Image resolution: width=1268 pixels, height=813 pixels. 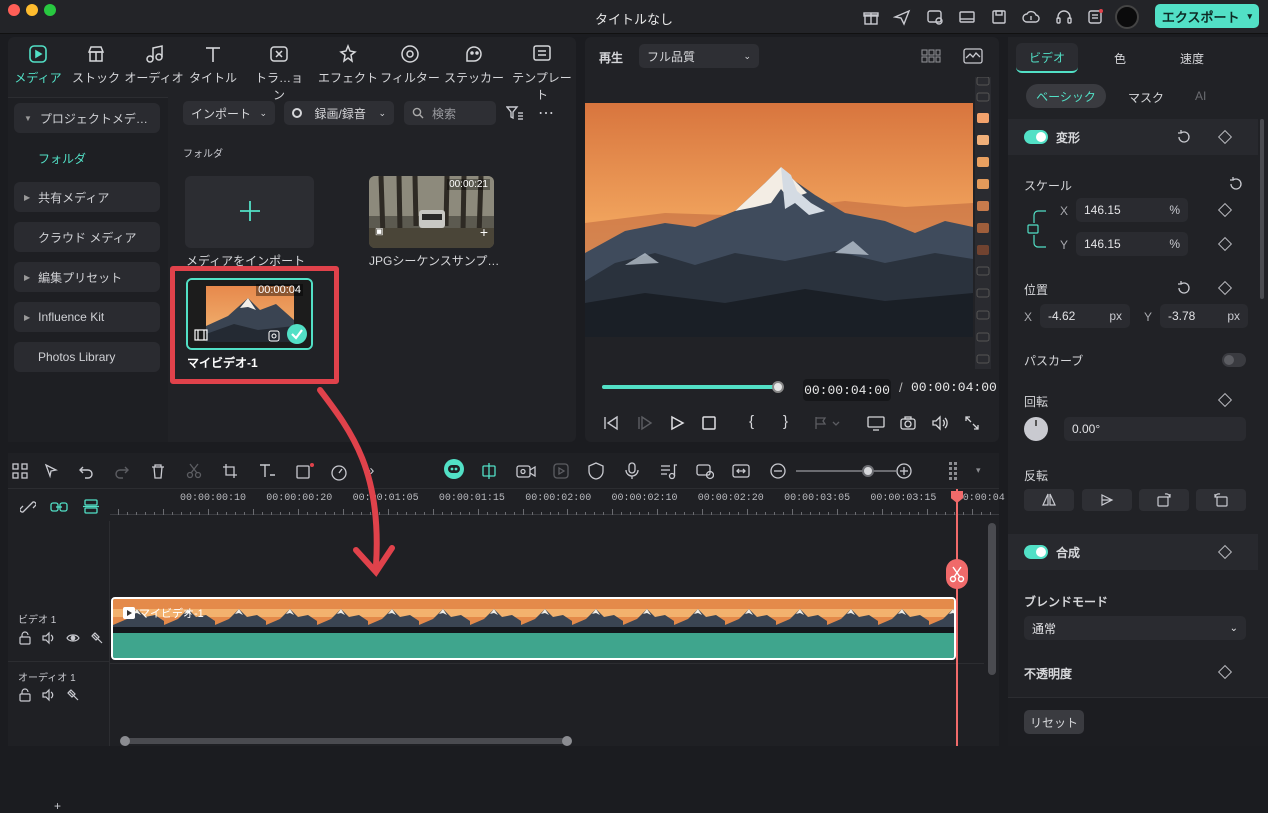 I want to click on tab-filter: フィルター, so click(x=410, y=68).